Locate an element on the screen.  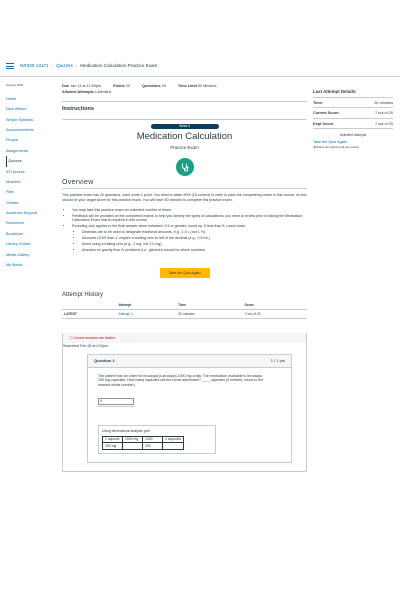
table-row: LATEST Attempt 1 30 minutes 7 out of 20 is located at coordinates (184, 314).